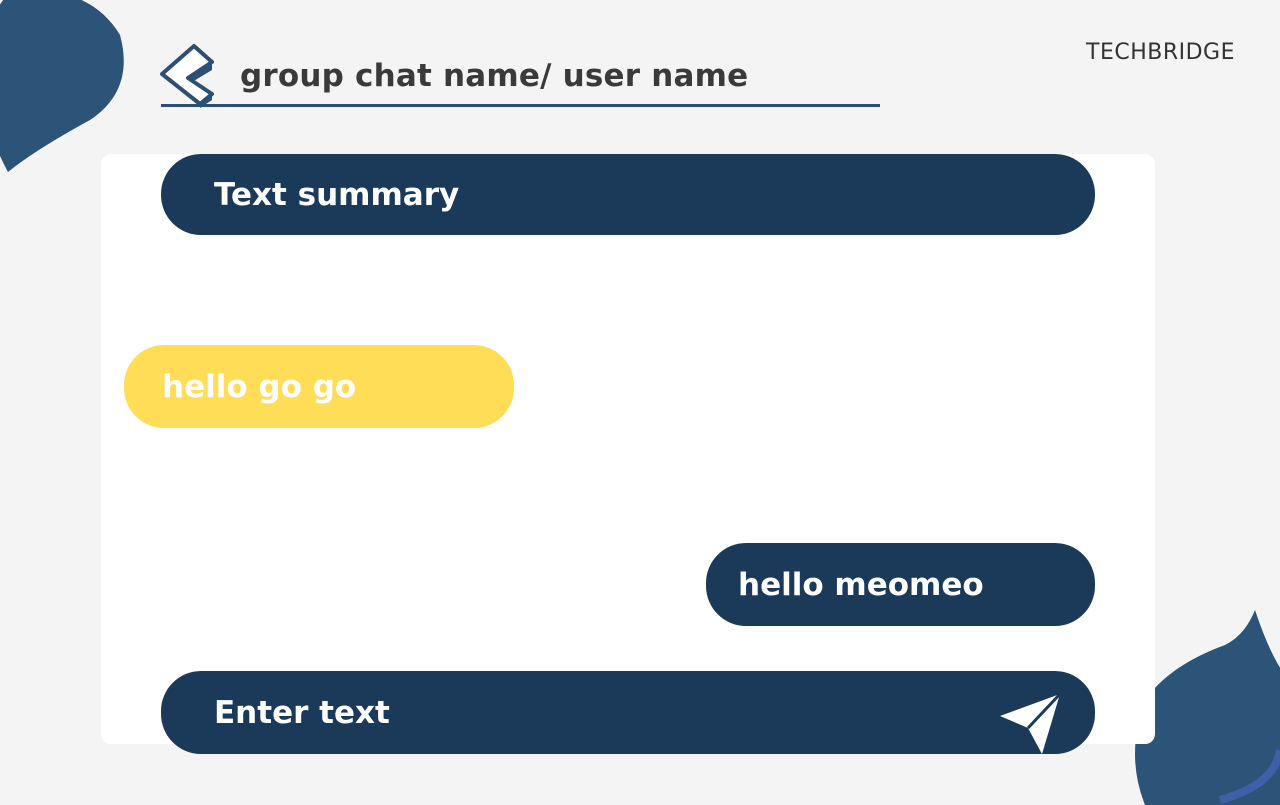 The image size is (1280, 805). I want to click on chevron-left-icon, so click(187, 76).